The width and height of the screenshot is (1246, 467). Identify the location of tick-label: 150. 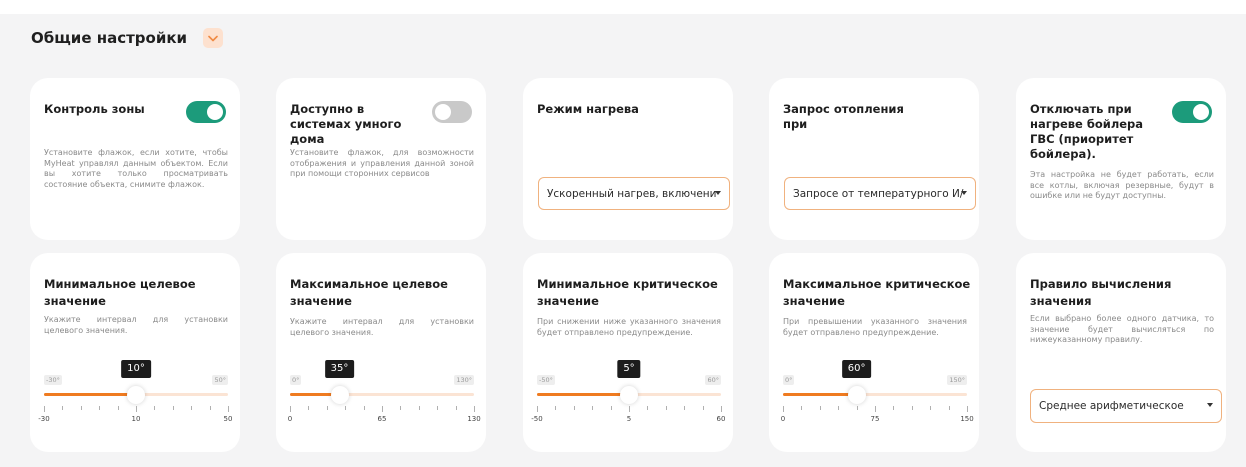
(967, 419).